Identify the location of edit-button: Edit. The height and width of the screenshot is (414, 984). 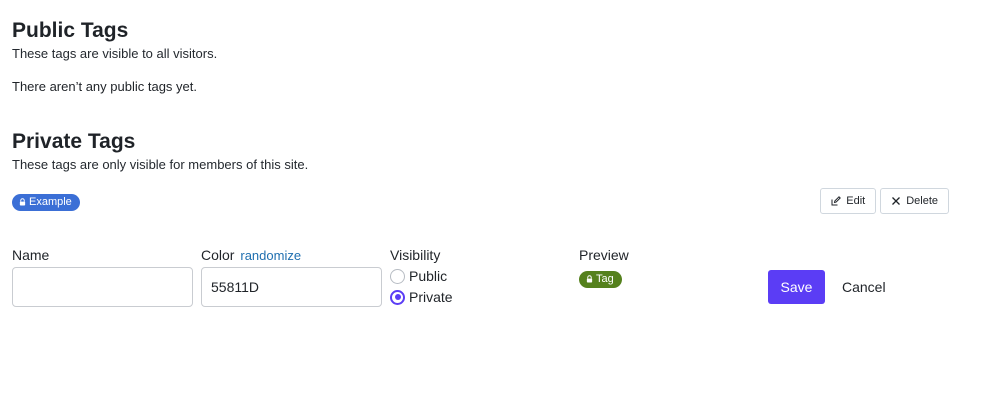
(848, 201).